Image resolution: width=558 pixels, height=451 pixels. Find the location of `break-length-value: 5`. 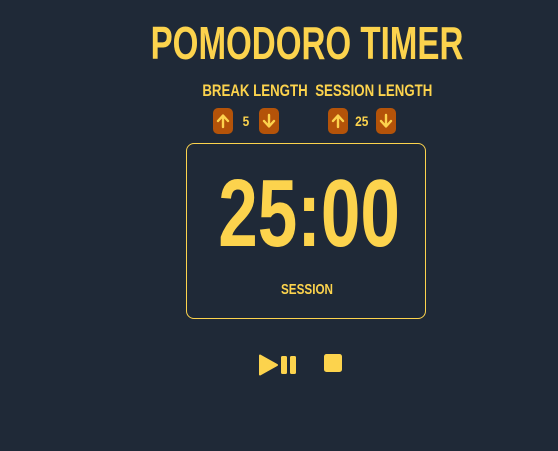

break-length-value: 5 is located at coordinates (246, 121).